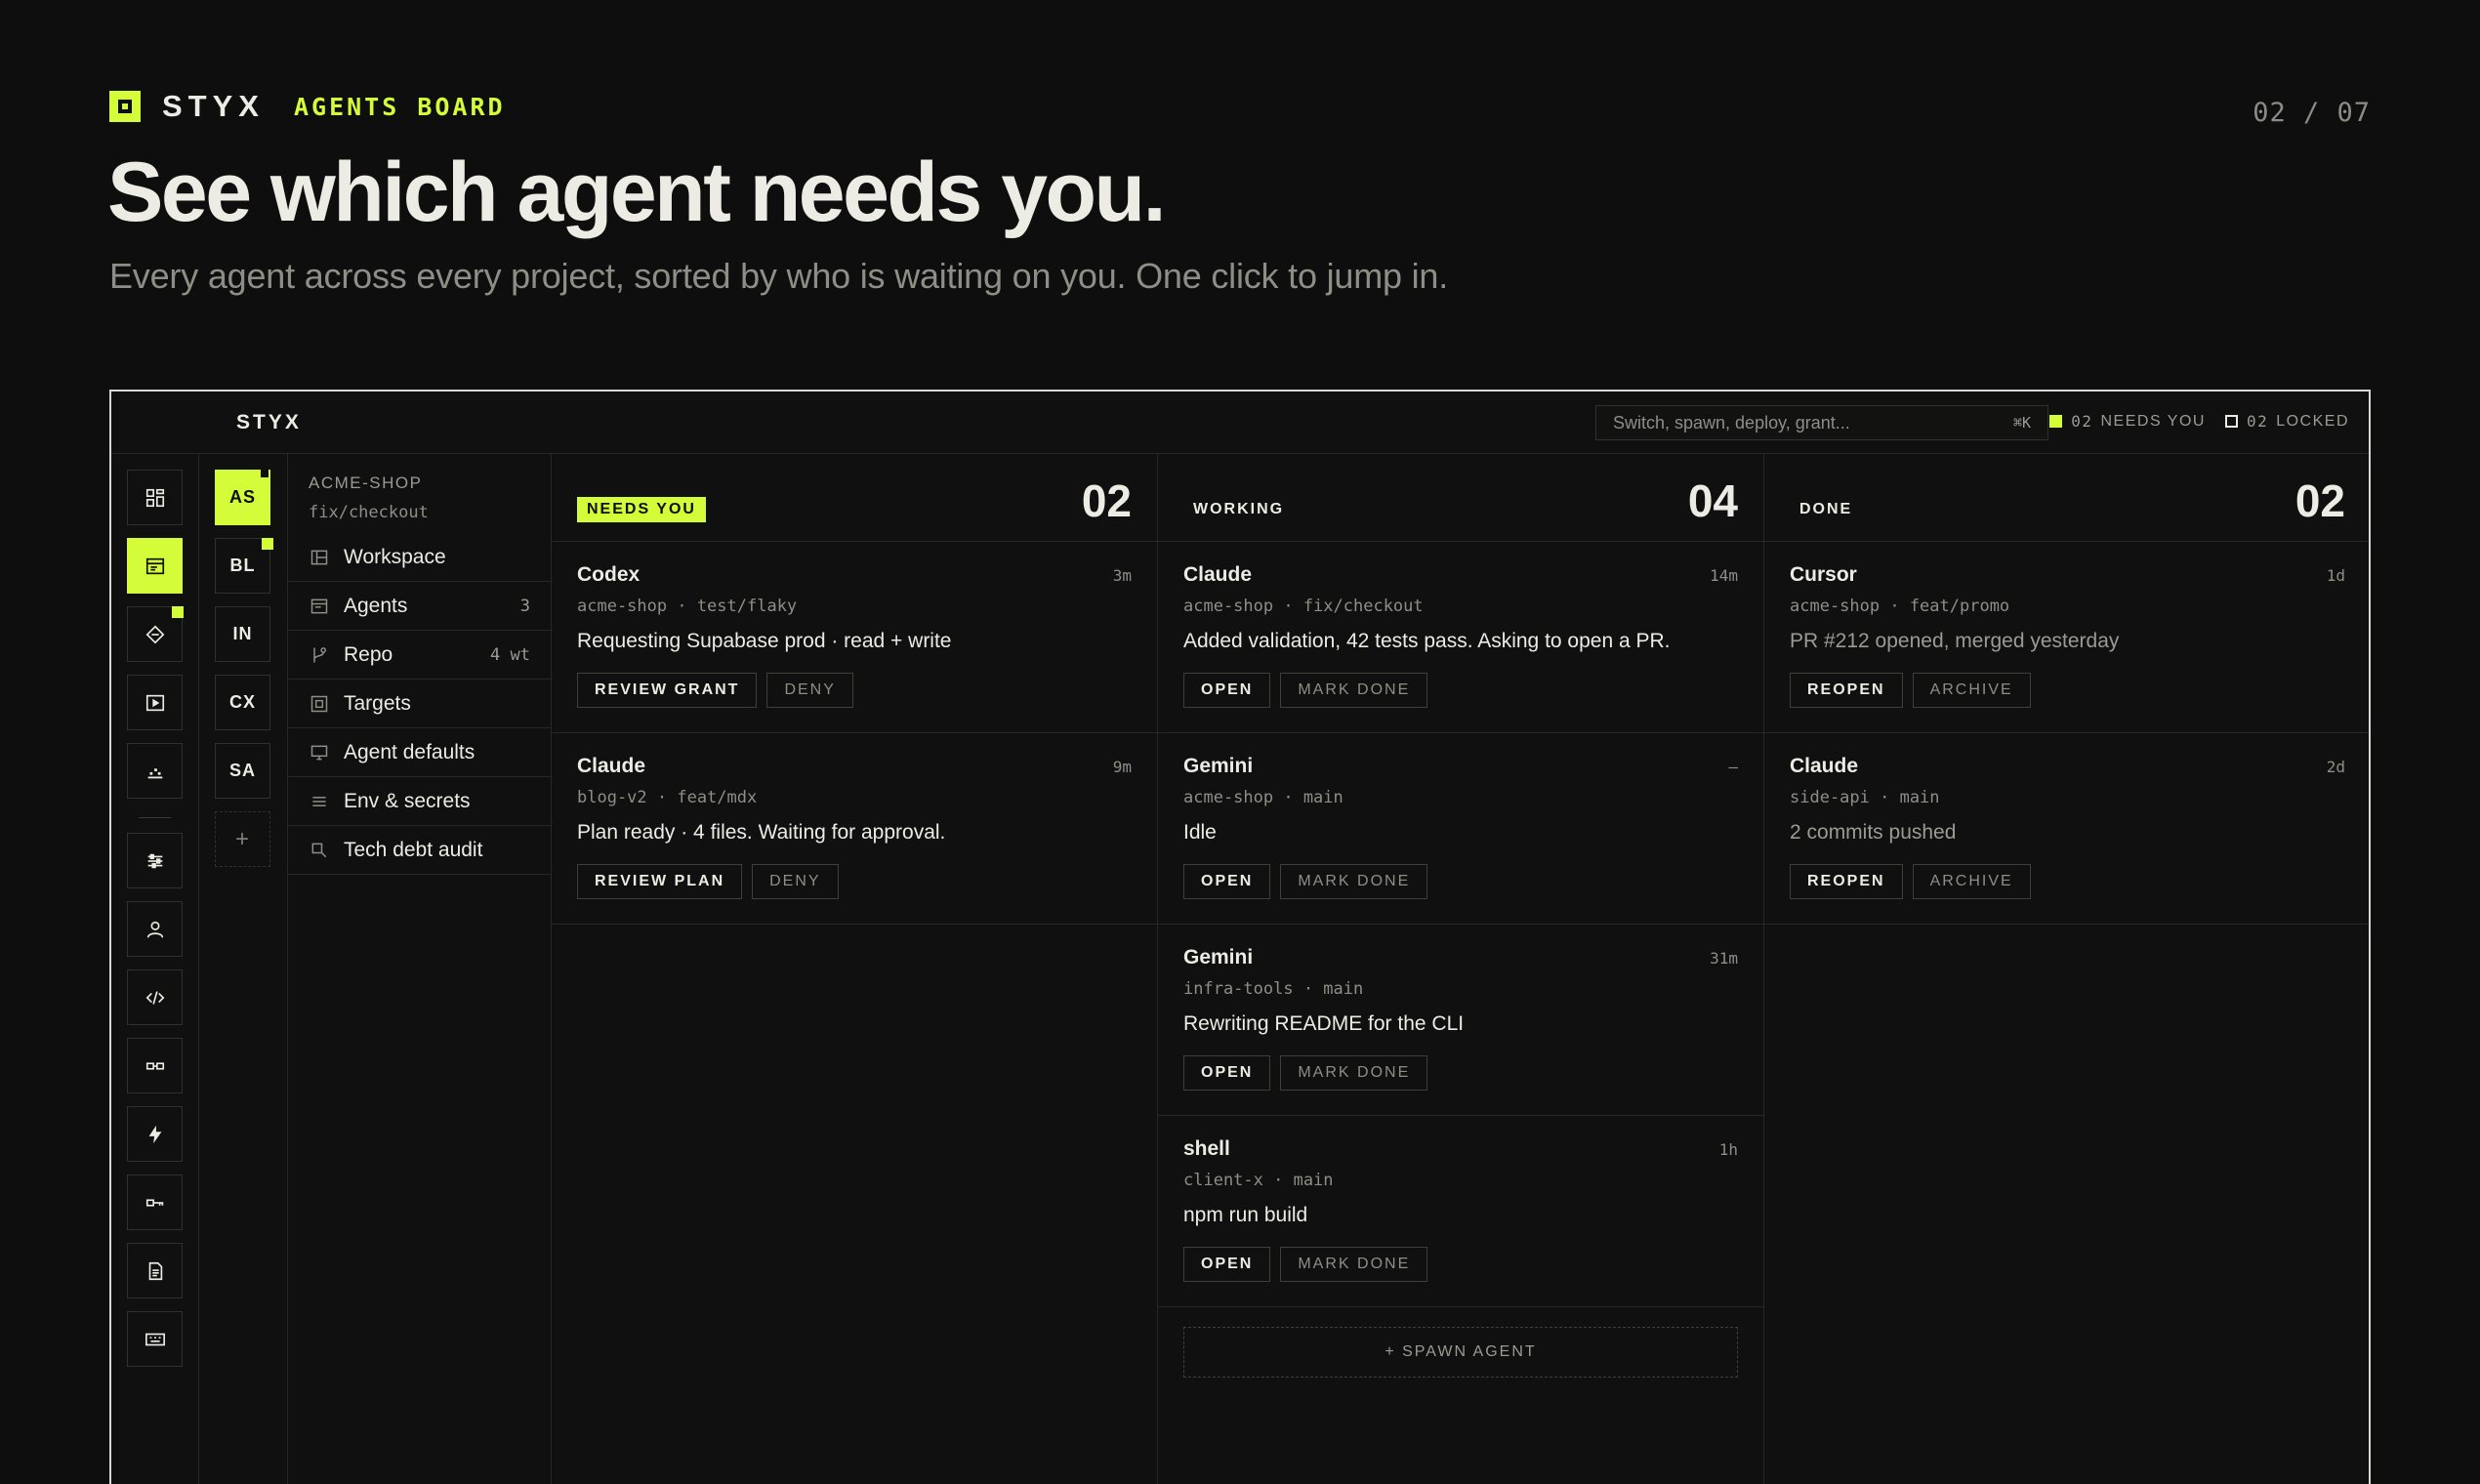 Image resolution: width=2480 pixels, height=1484 pixels. Describe the element at coordinates (1724, 959) in the screenshot. I see `card-age: 31m` at that location.